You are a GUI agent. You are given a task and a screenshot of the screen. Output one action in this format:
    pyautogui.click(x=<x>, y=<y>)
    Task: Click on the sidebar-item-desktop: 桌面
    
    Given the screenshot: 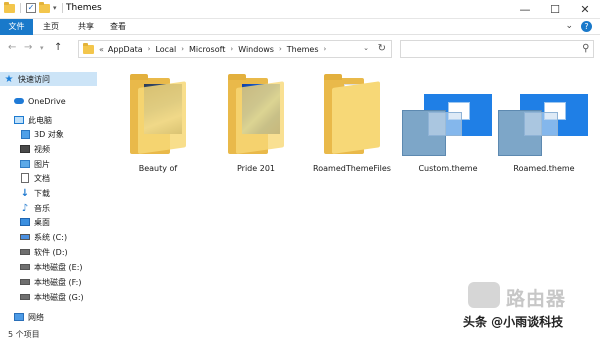 What is the action you would take?
    pyautogui.click(x=48, y=222)
    